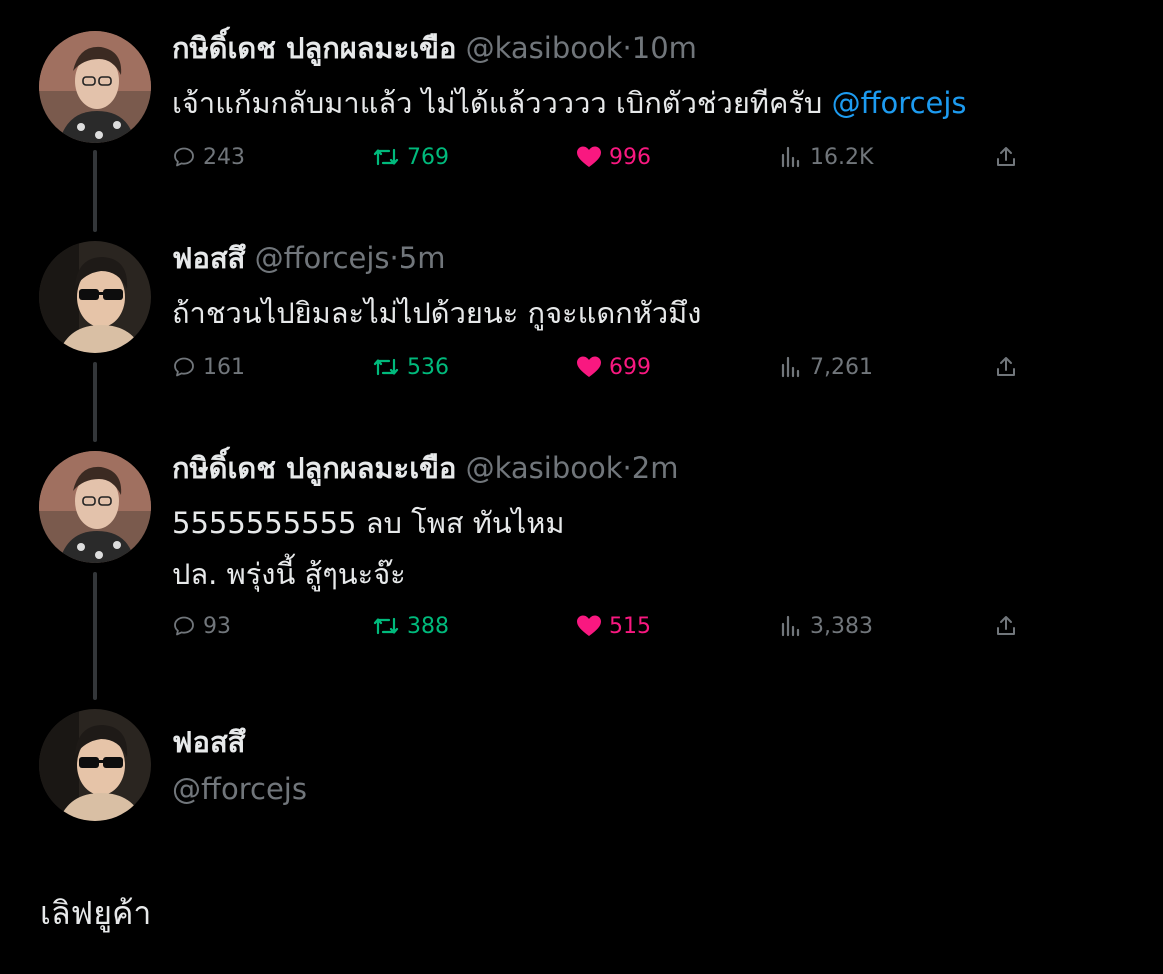 The image size is (1163, 974). What do you see at coordinates (428, 367) in the screenshot?
I see `retweet-count: 536` at bounding box center [428, 367].